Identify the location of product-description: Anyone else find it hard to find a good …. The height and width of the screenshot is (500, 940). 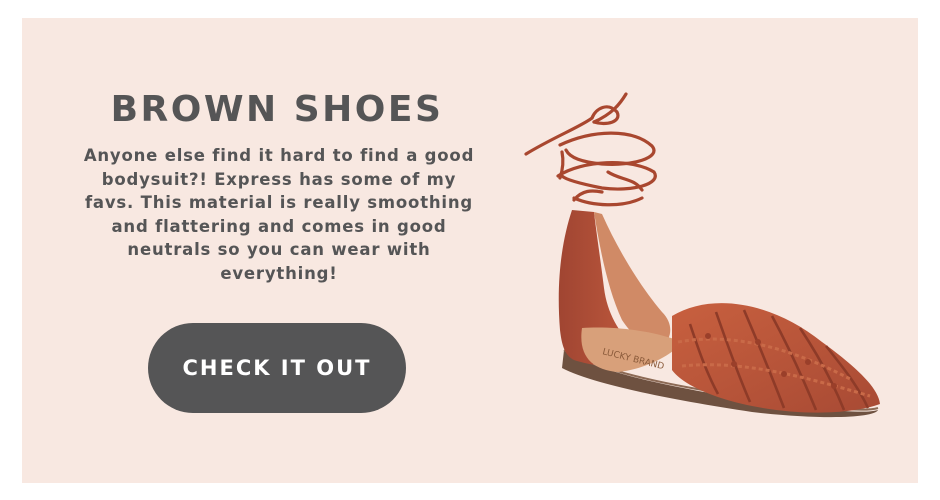
(279, 214).